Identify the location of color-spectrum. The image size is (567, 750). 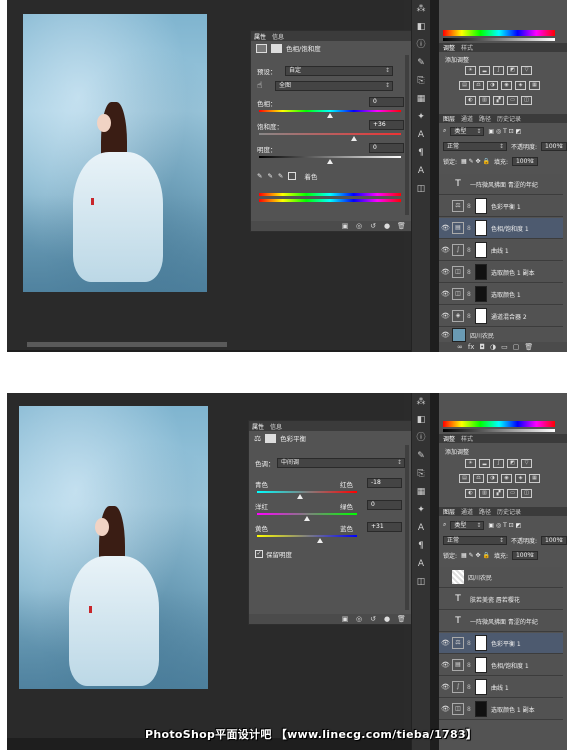
(499, 424).